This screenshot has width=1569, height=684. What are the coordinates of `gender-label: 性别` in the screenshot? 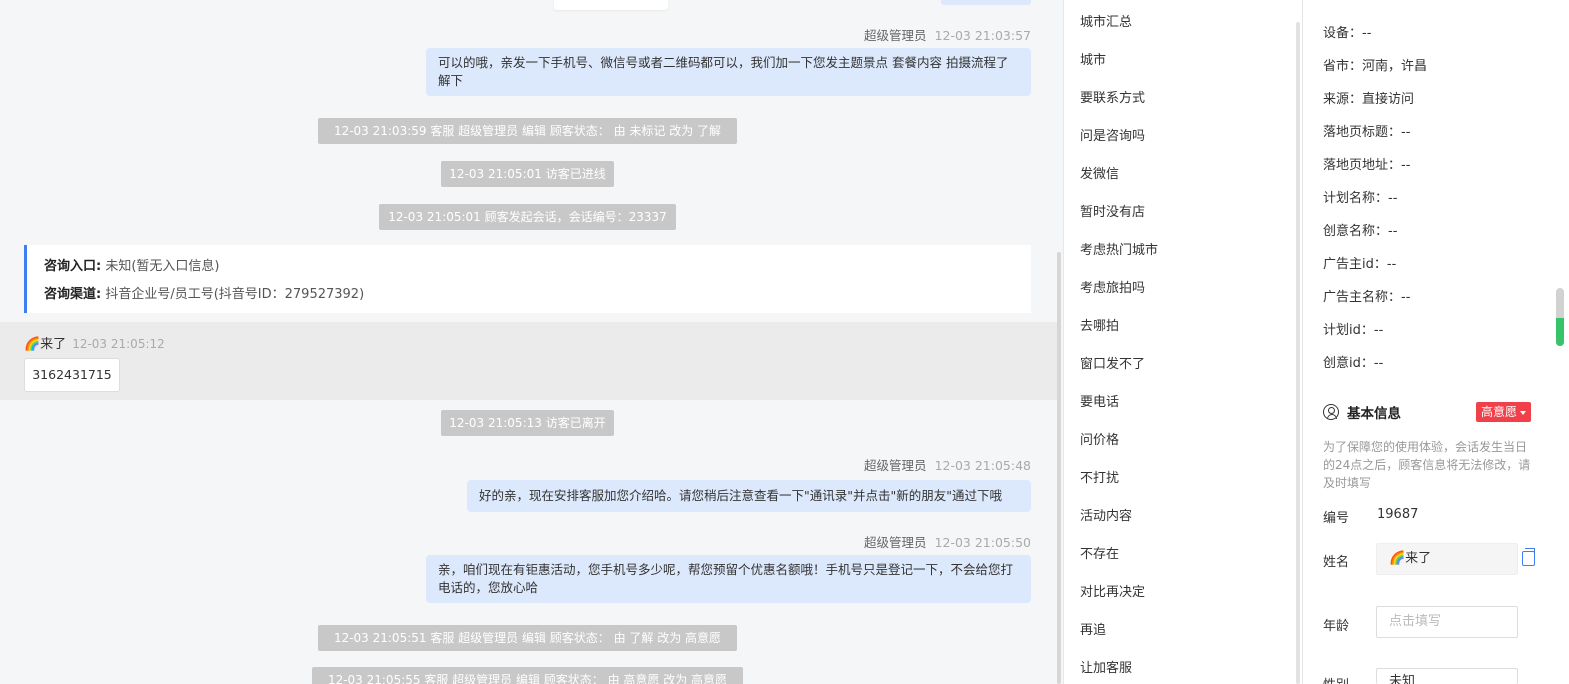 It's located at (1336, 679).